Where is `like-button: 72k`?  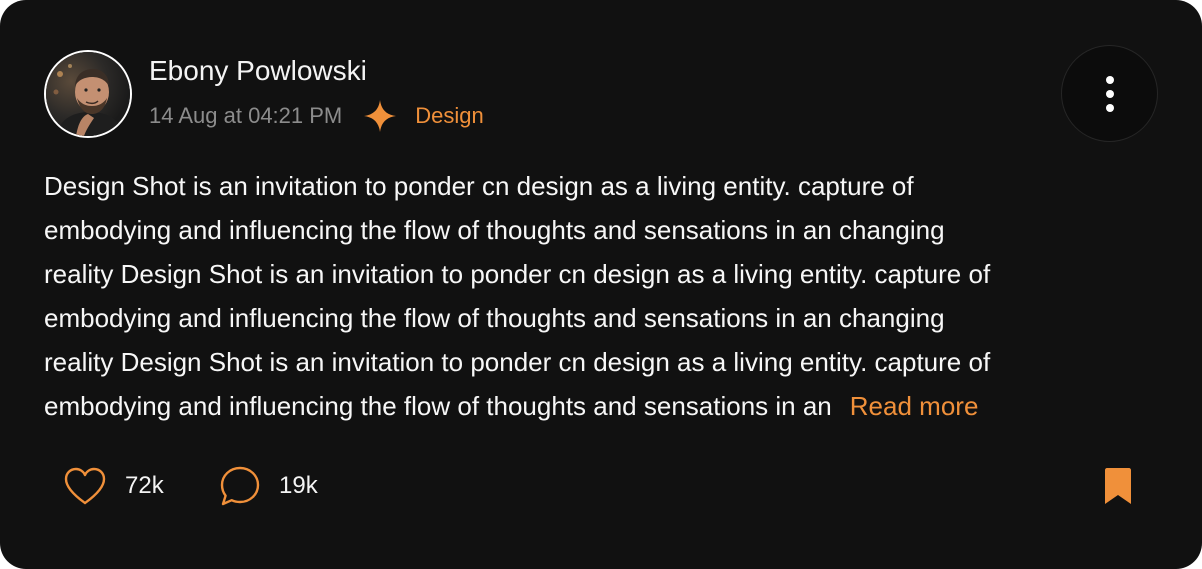 like-button: 72k is located at coordinates (113, 486).